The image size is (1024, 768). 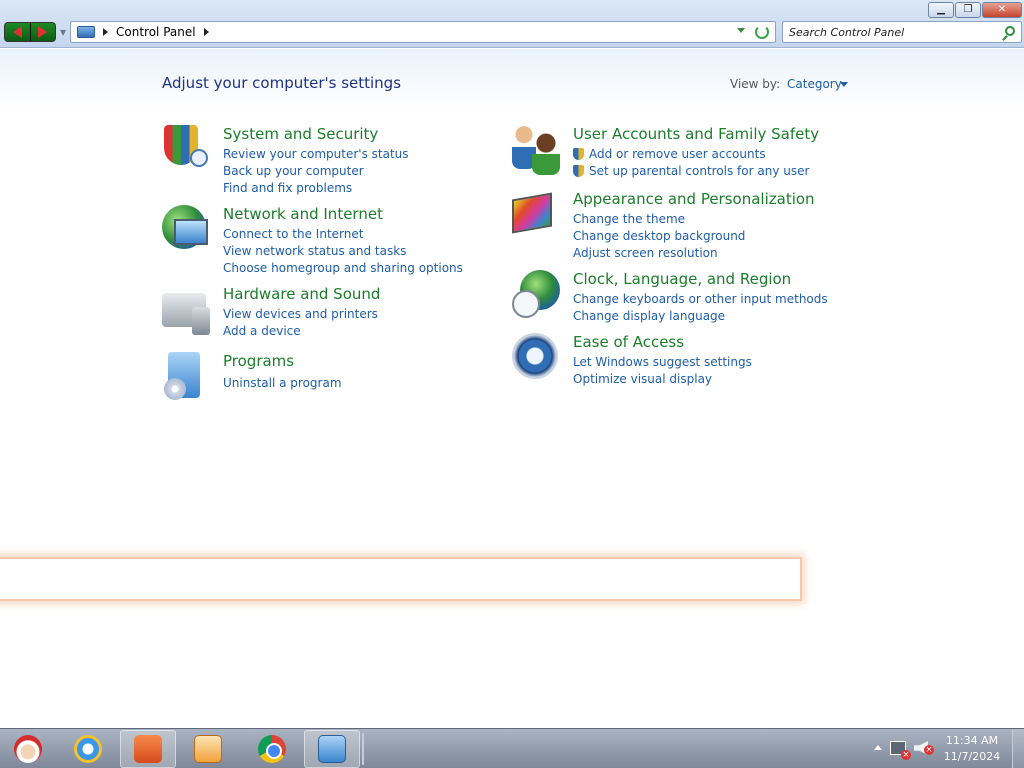 I want to click on disc-icon, so click(x=175, y=389).